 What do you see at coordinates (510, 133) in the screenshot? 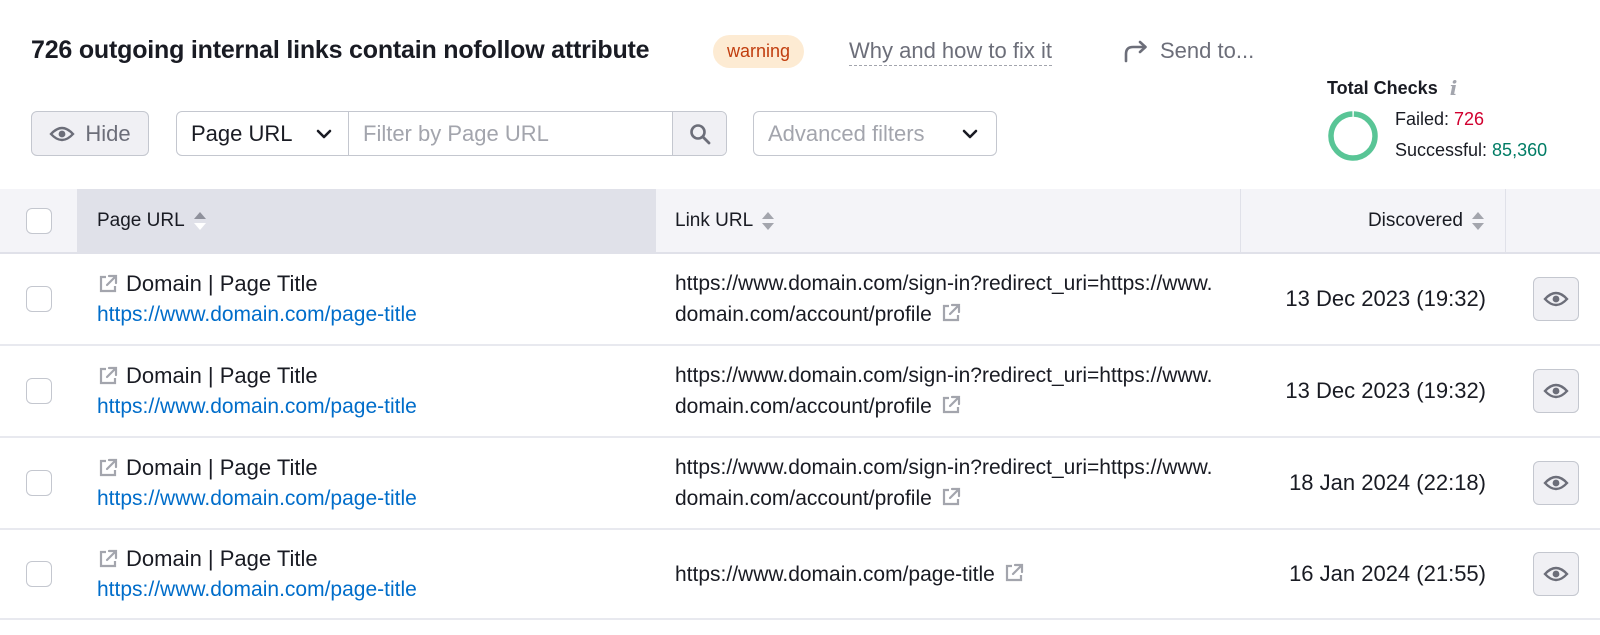
I see `filter-input` at bounding box center [510, 133].